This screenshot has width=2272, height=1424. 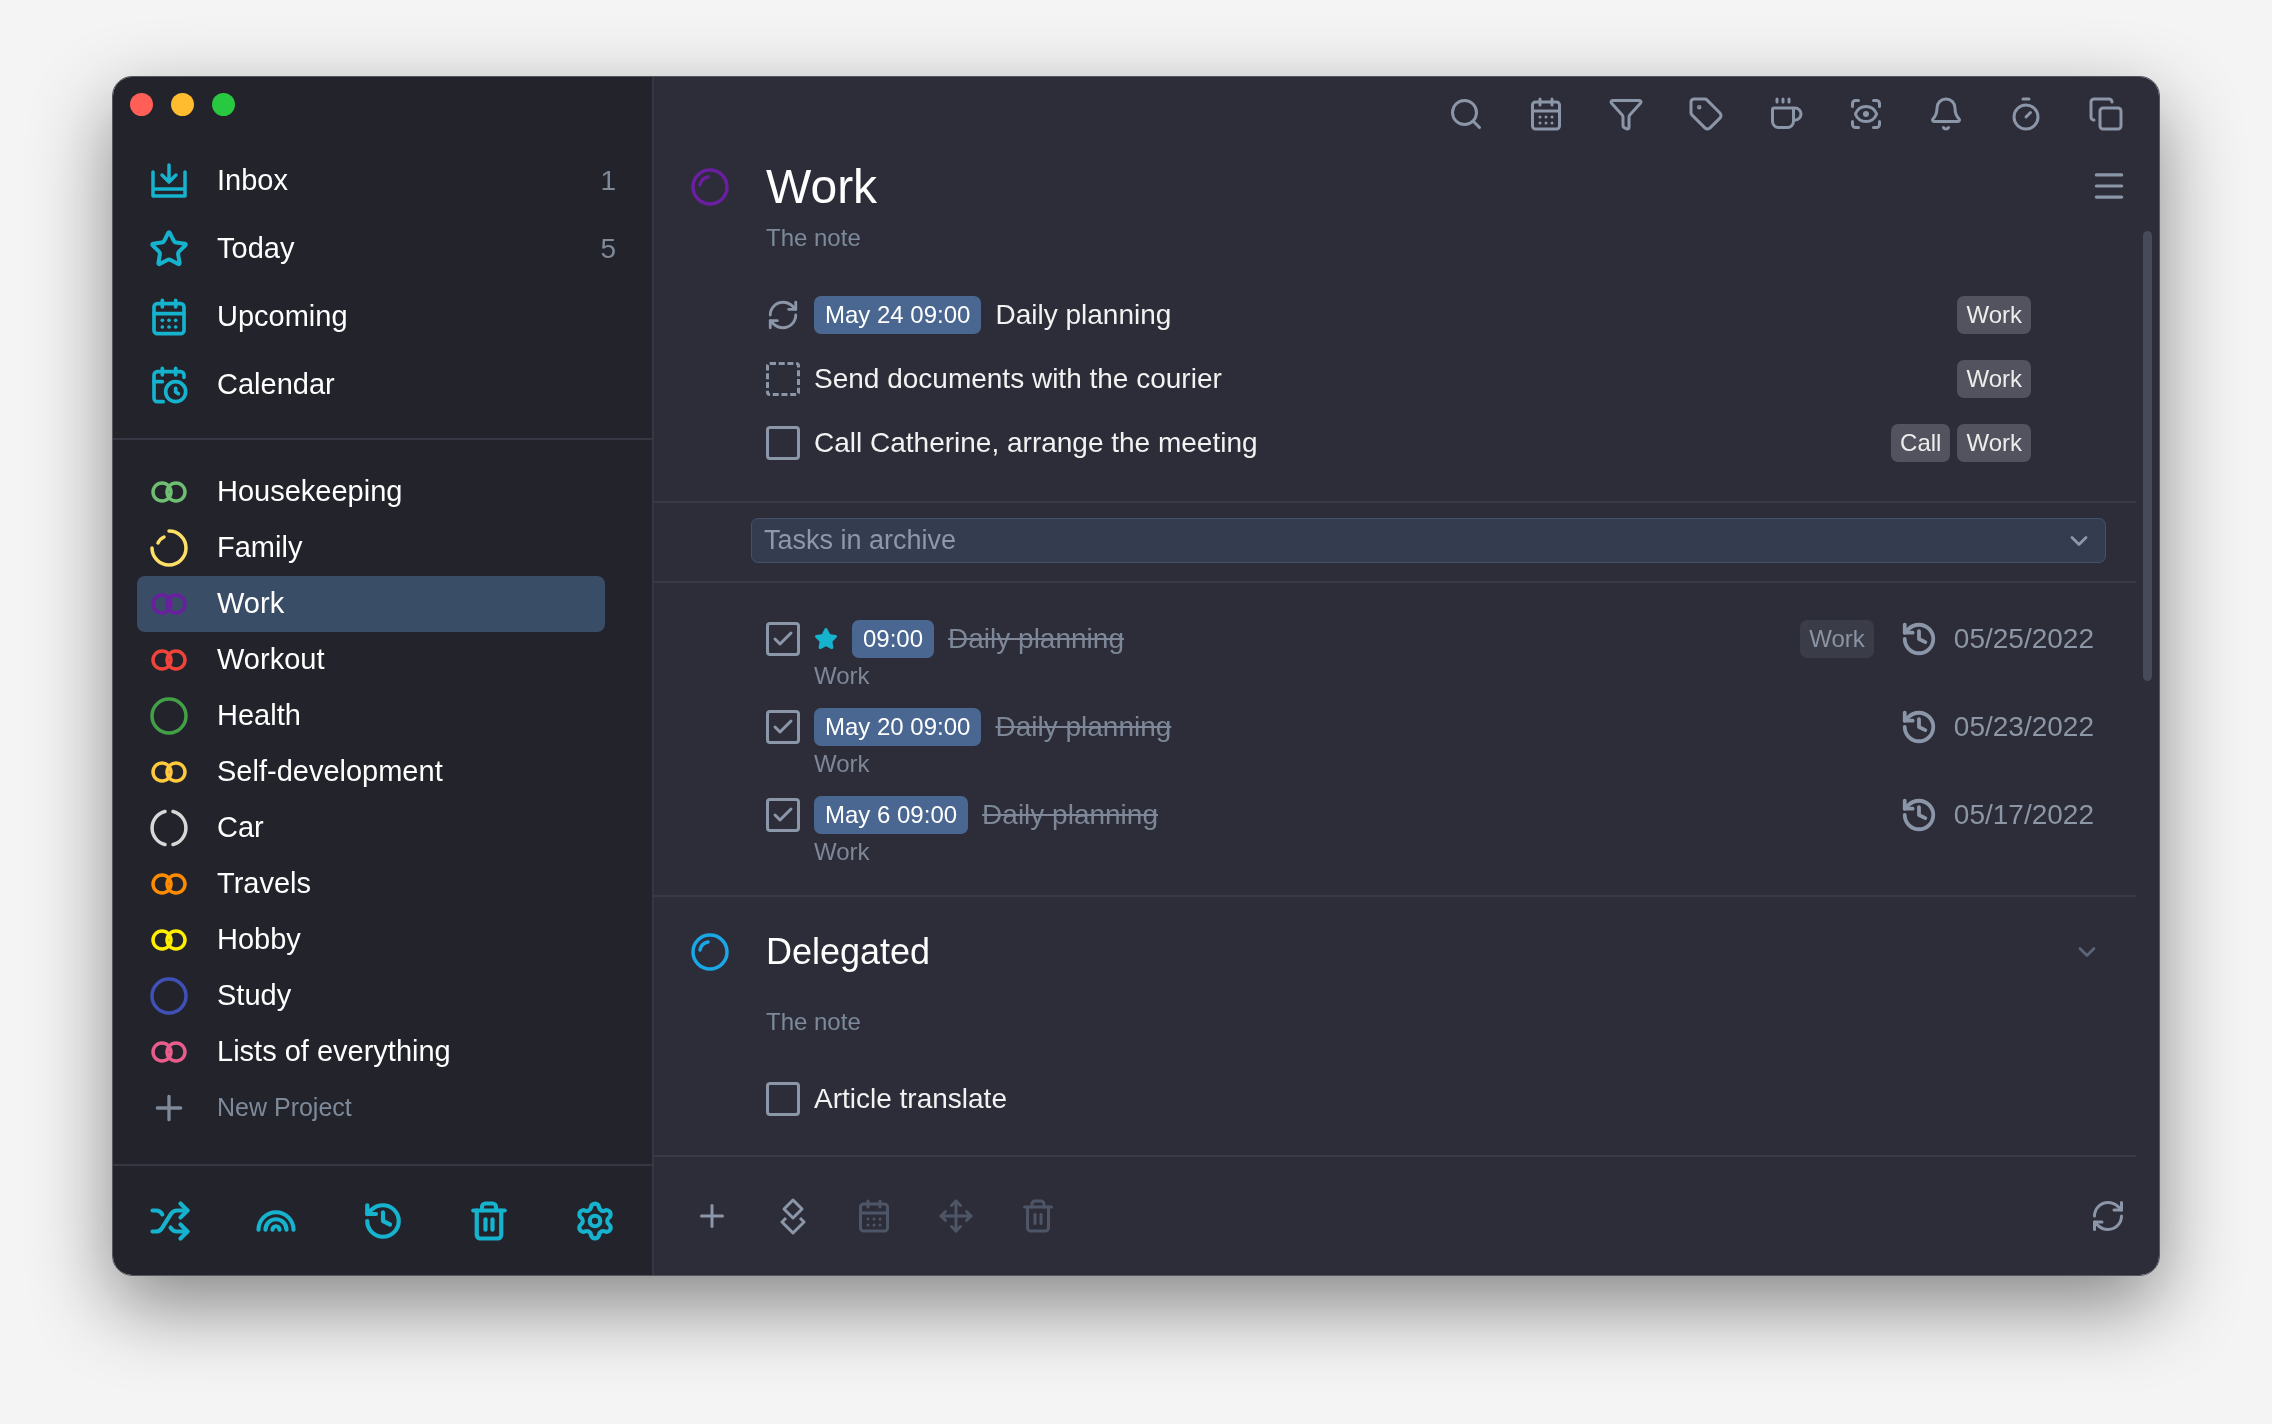 I want to click on calendar-clock-icon, so click(x=169, y=385).